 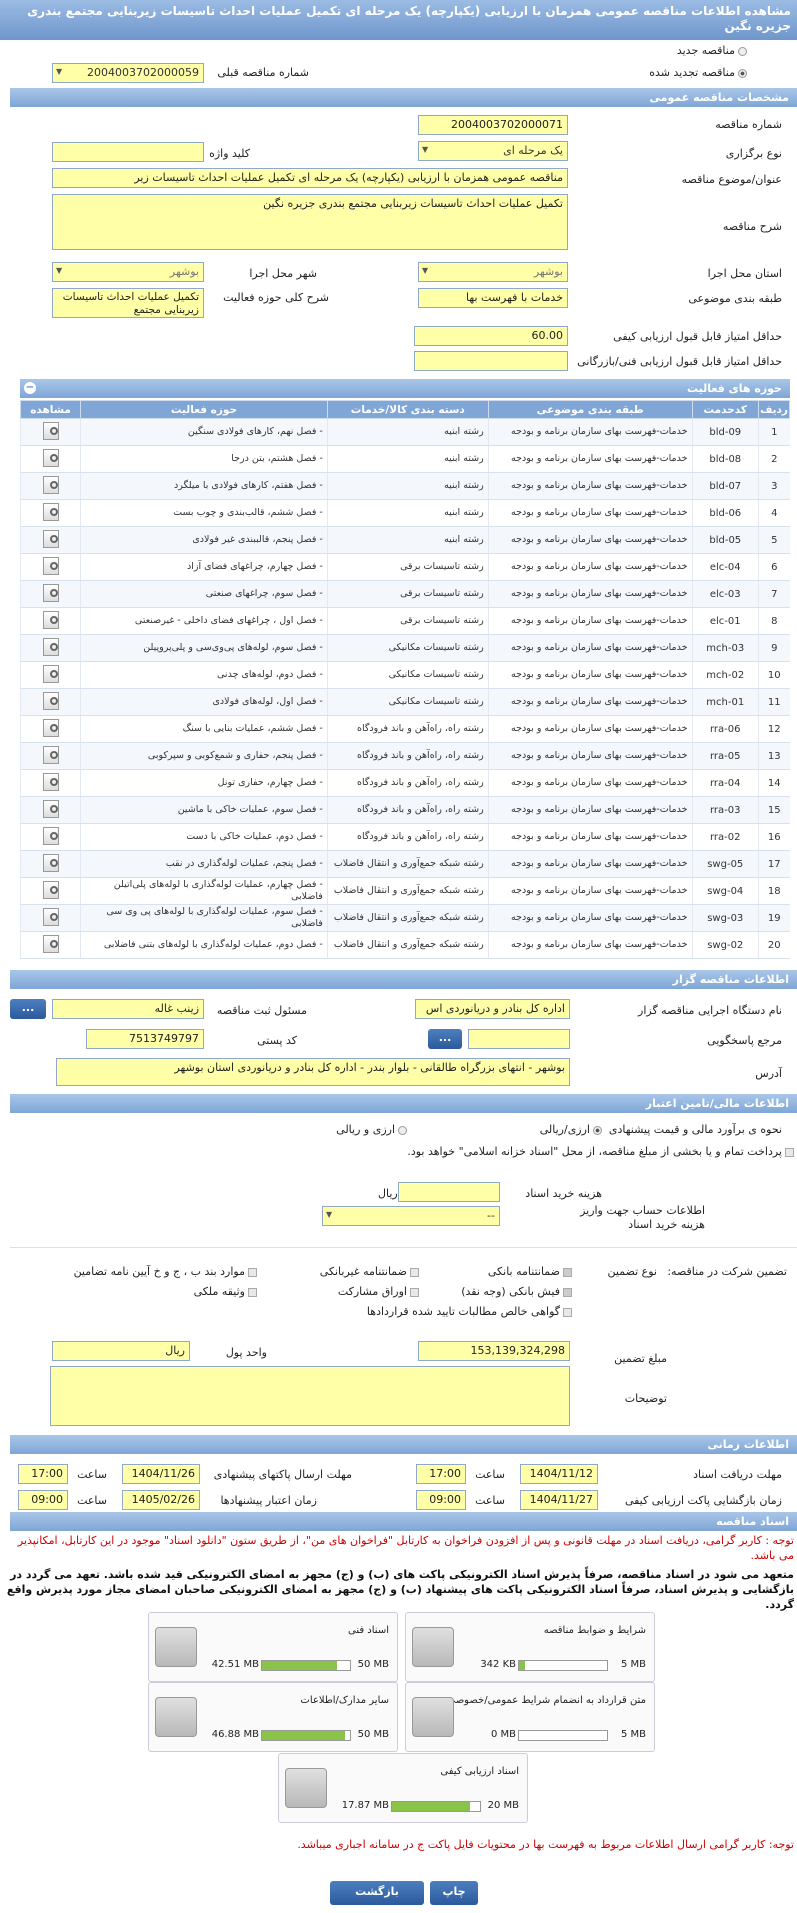 What do you see at coordinates (493, 151) in the screenshot?
I see `type-select: یک مرحله ای` at bounding box center [493, 151].